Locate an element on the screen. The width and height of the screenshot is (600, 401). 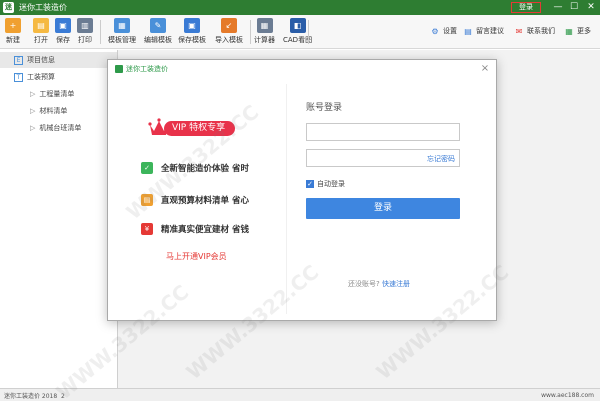
toolbar-button-label: 打印 is located at coordinates (85, 40).